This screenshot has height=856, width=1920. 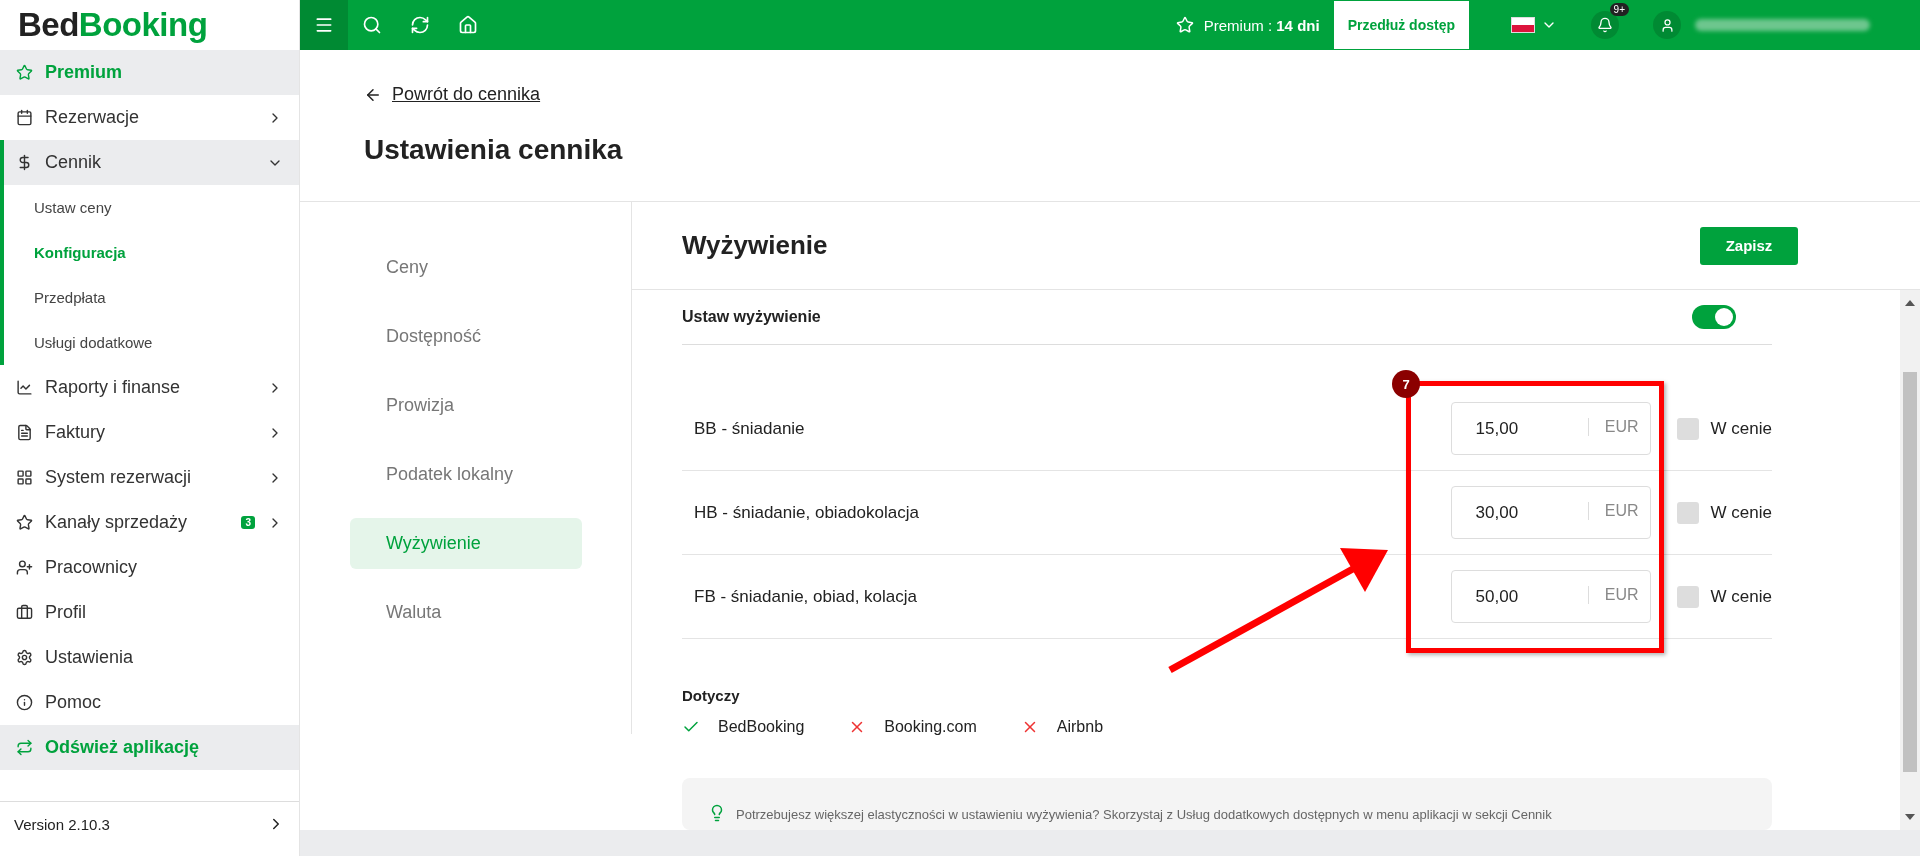 I want to click on premium-status: Premium : 14 dni, so click(x=1261, y=25).